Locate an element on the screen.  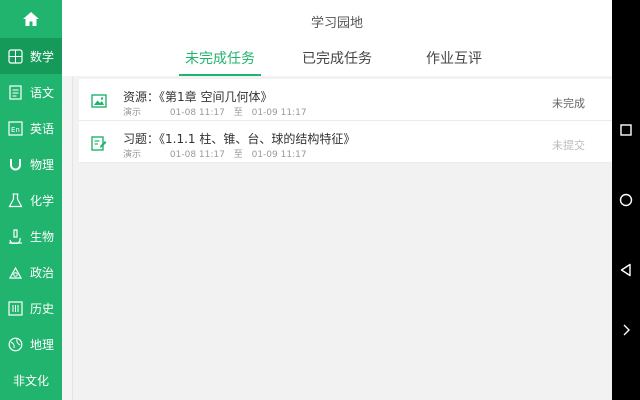
sidebar-item-label: 英语 is located at coordinates (42, 128).